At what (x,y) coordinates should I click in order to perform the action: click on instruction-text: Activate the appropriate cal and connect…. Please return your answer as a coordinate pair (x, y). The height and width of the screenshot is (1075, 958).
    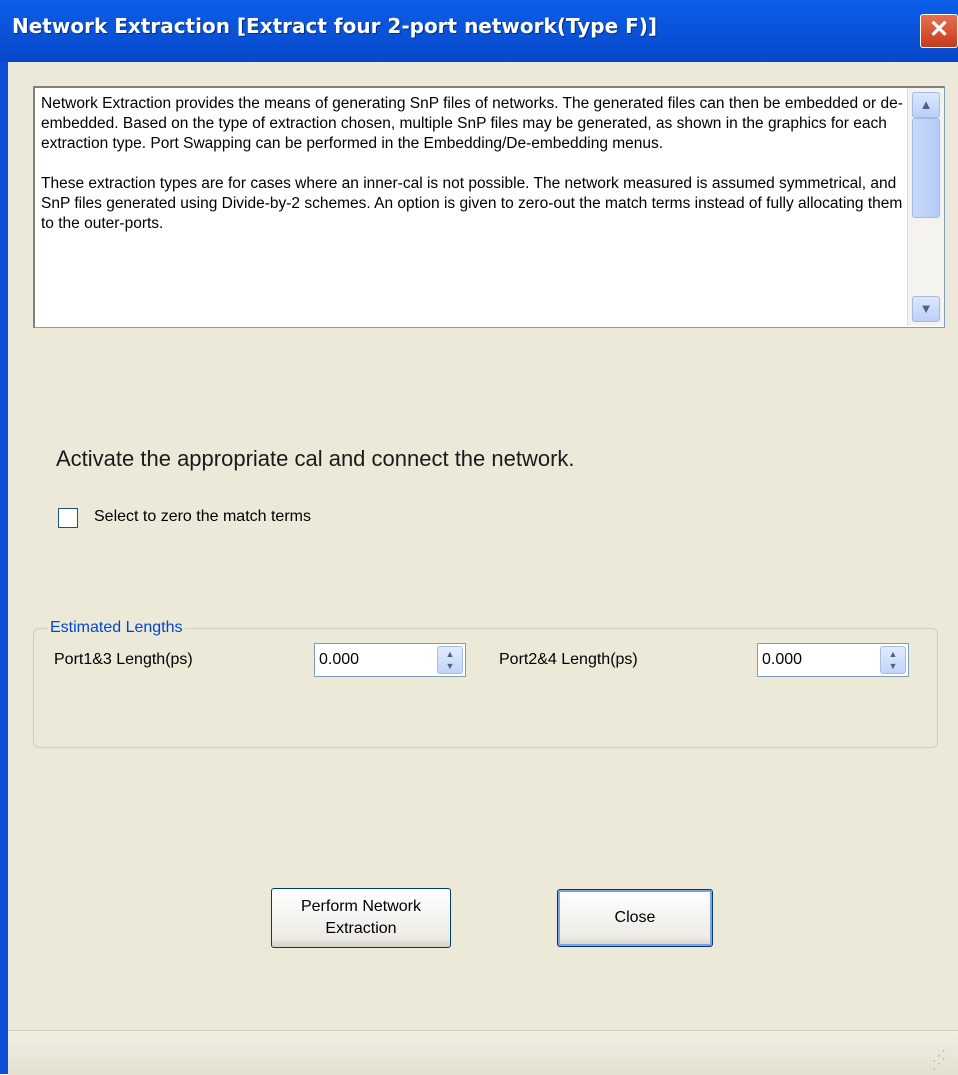
    Looking at the image, I should click on (315, 458).